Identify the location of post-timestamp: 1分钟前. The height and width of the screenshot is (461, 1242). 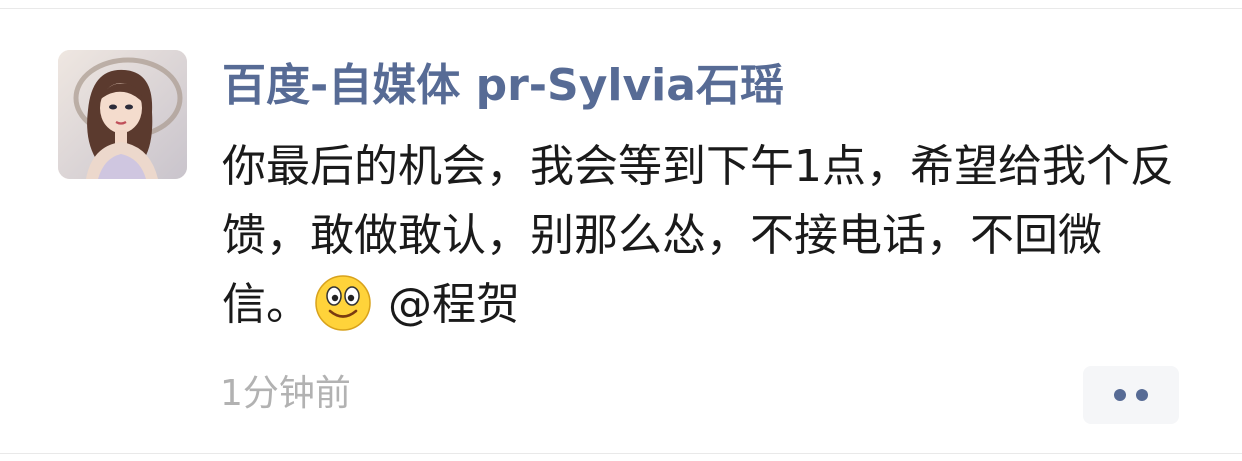
(285, 393).